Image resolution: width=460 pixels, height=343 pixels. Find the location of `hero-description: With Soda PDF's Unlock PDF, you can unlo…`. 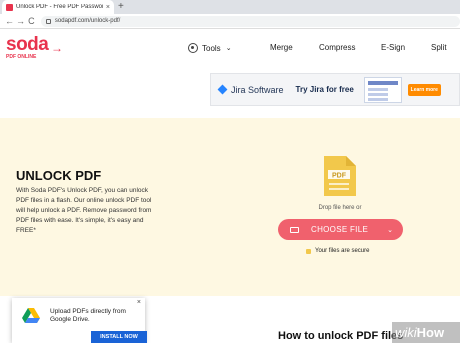

hero-description: With Soda PDF's Unlock PDF, you can unlo… is located at coordinates (84, 210).